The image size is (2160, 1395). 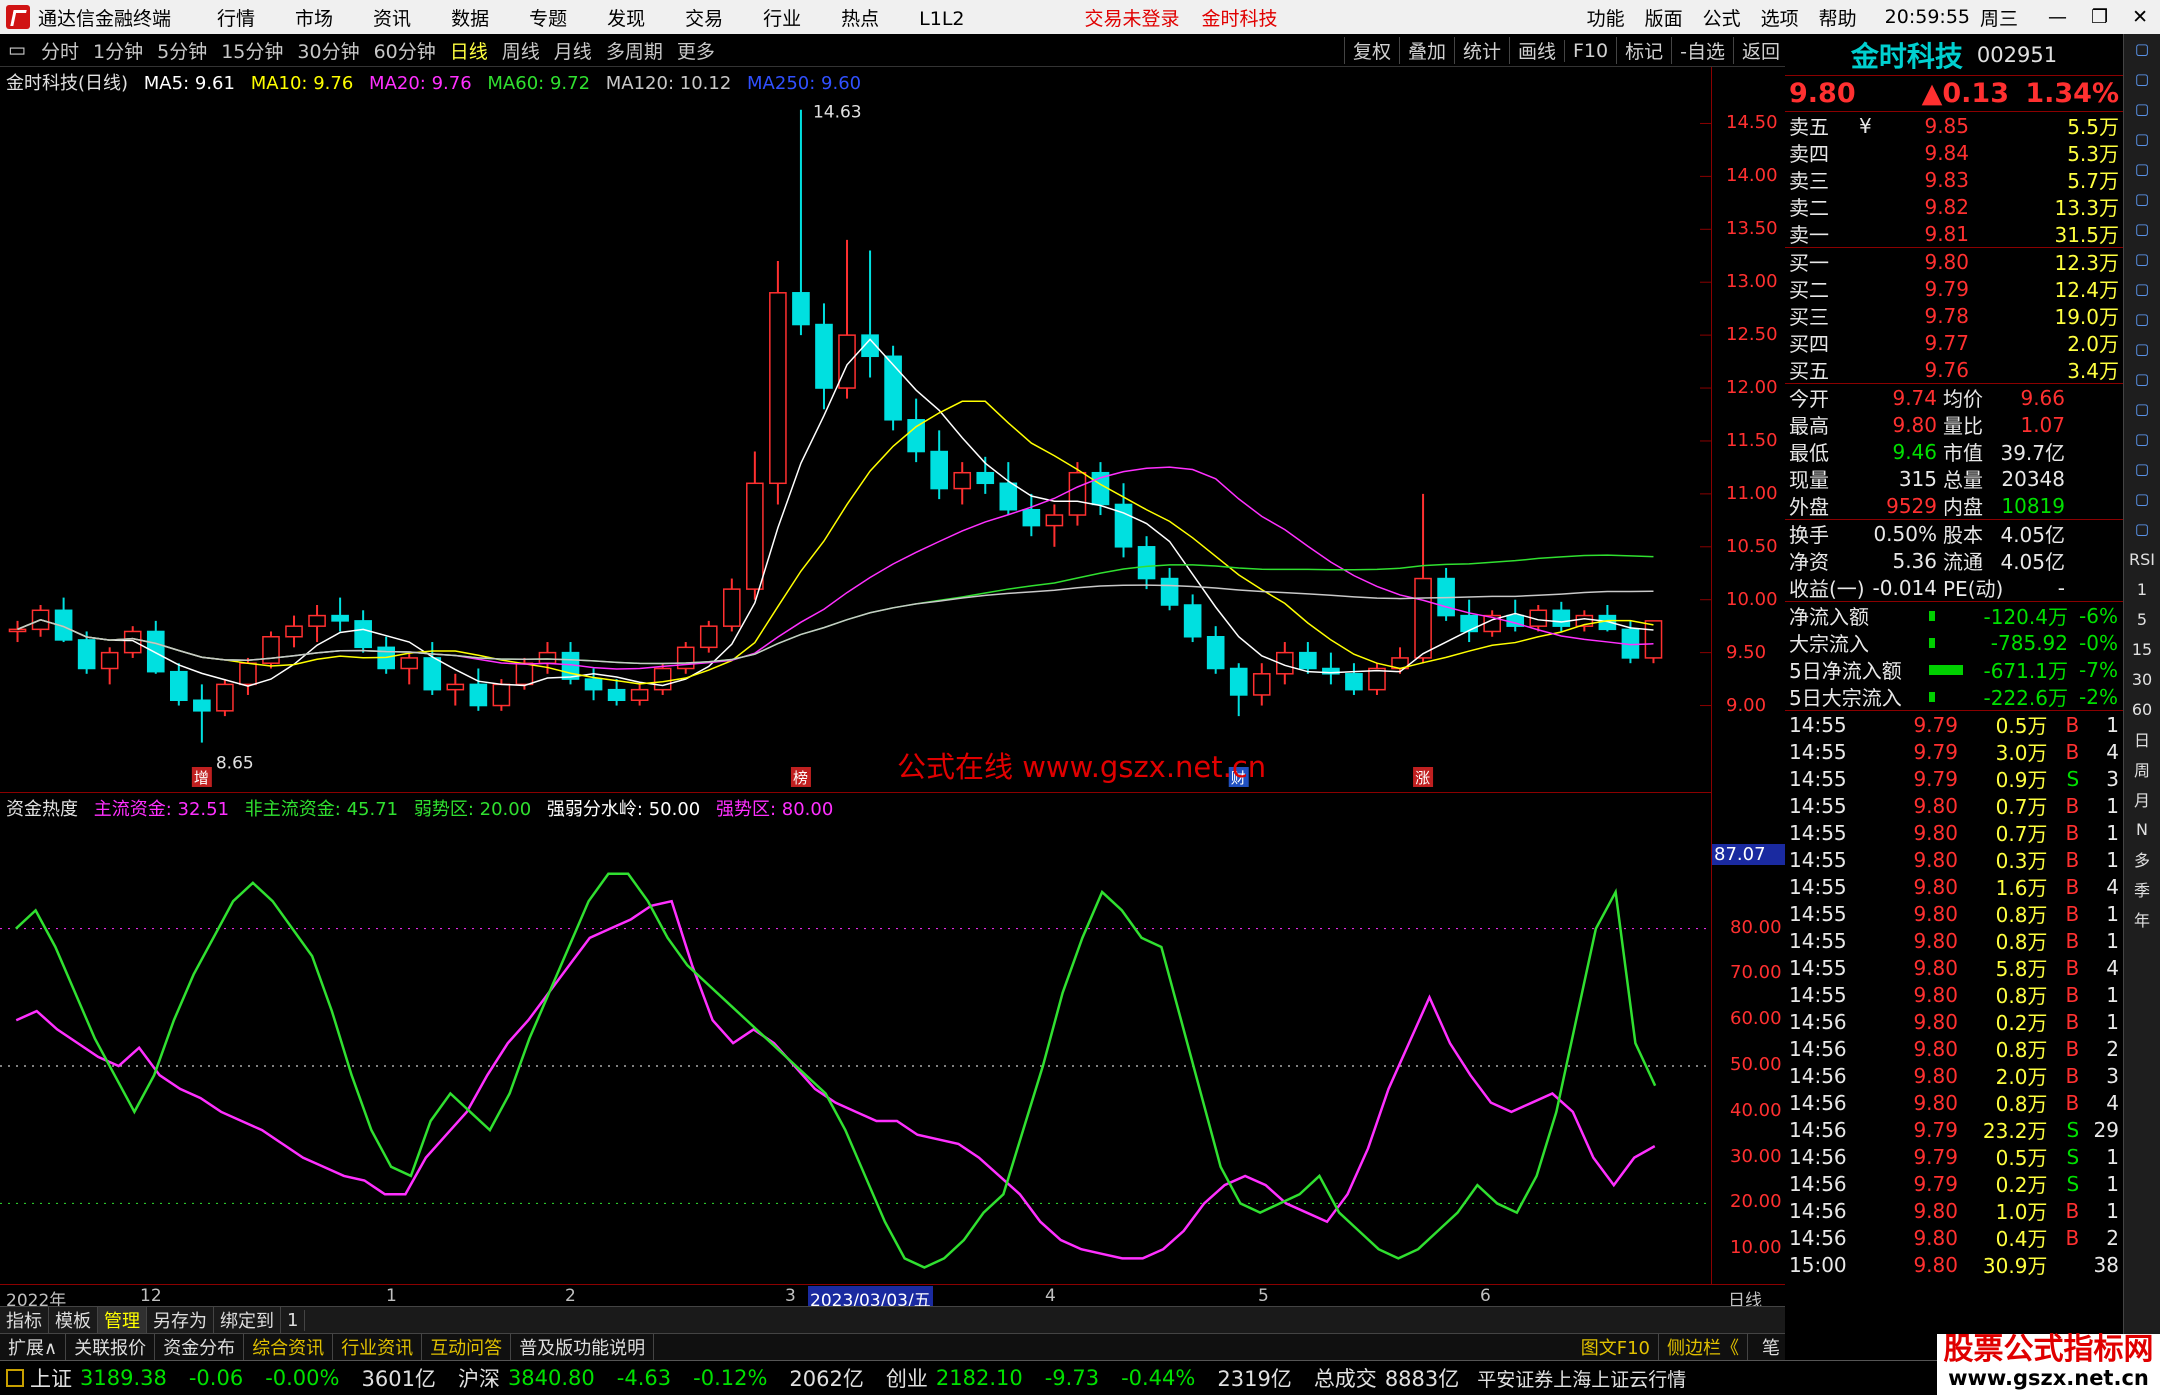 I want to click on menu-item-3: 数据, so click(x=470, y=19).